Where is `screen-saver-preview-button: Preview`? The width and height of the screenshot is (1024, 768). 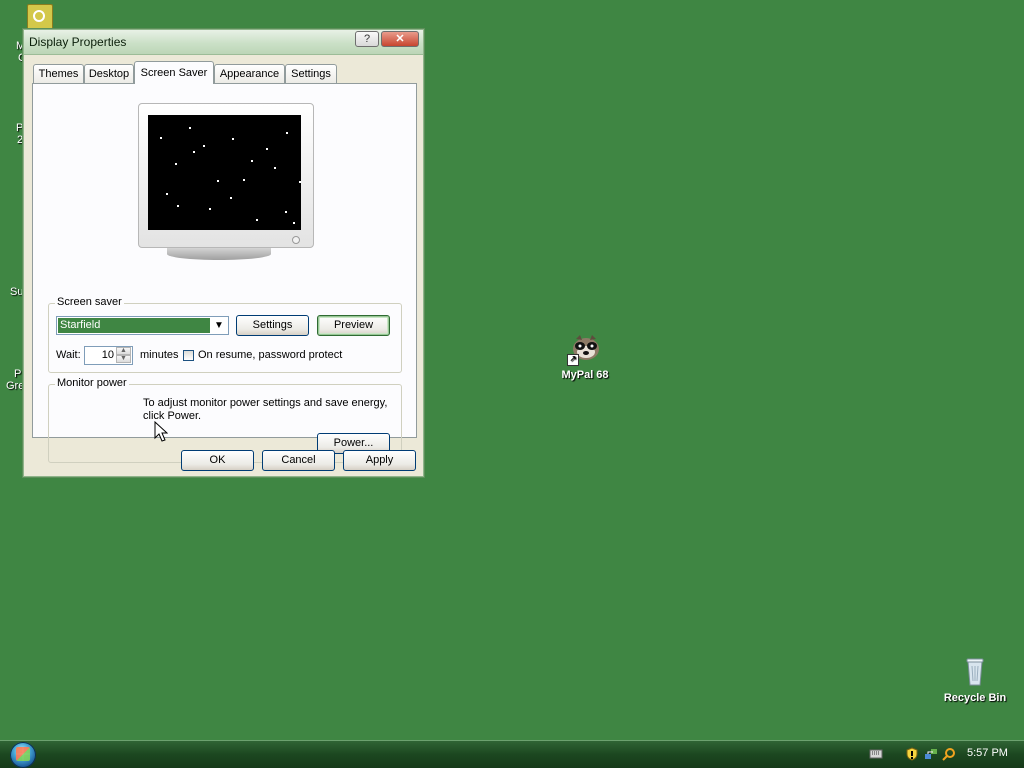
screen-saver-preview-button: Preview is located at coordinates (353, 325).